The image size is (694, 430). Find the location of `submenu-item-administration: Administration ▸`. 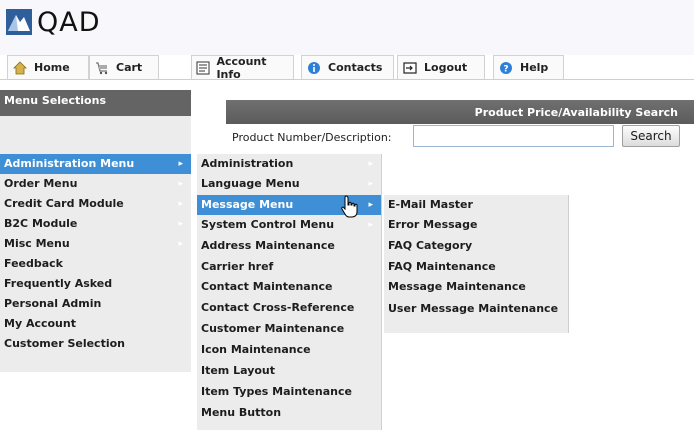

submenu-item-administration: Administration ▸ is located at coordinates (289, 164).